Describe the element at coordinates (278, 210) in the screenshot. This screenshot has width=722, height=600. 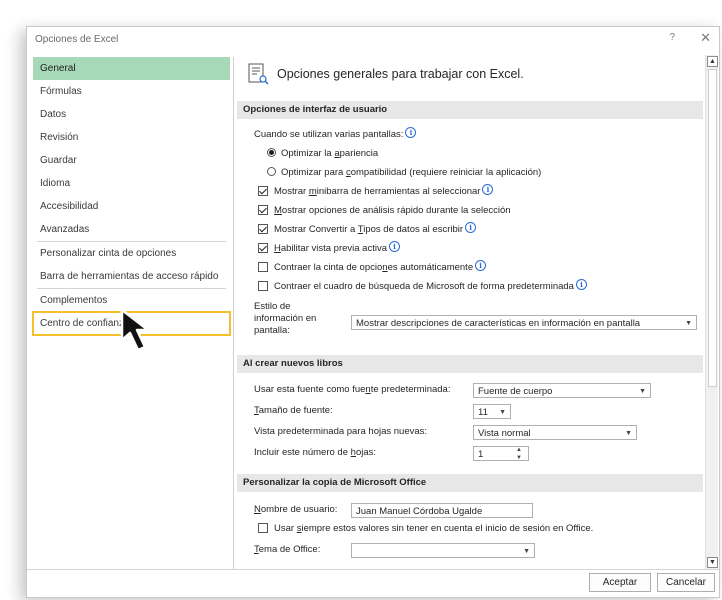
I see `check-label-accel: M` at that location.